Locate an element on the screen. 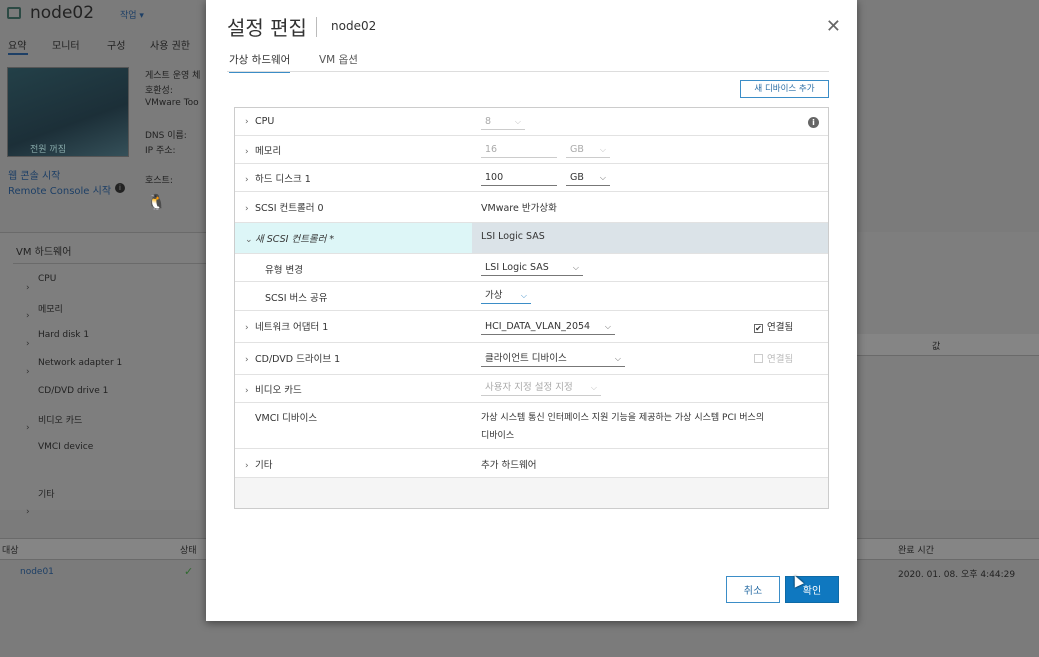  hw-item-network: Network adapter 1 is located at coordinates (80, 363).